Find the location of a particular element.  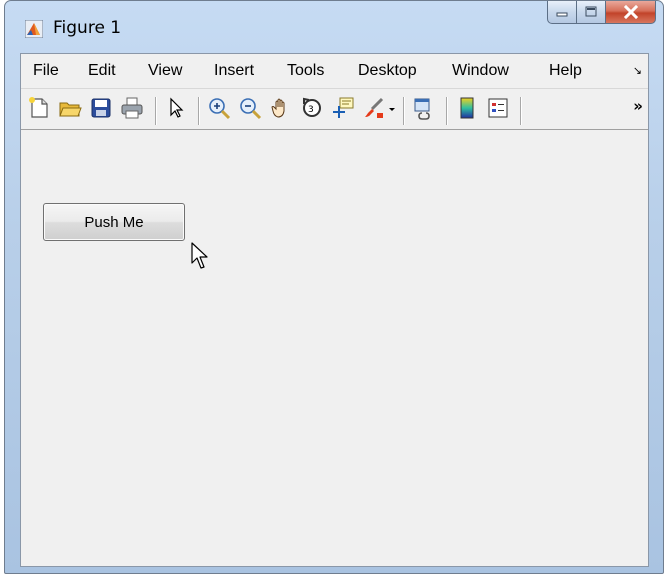

minimize-button is located at coordinates (562, 12).